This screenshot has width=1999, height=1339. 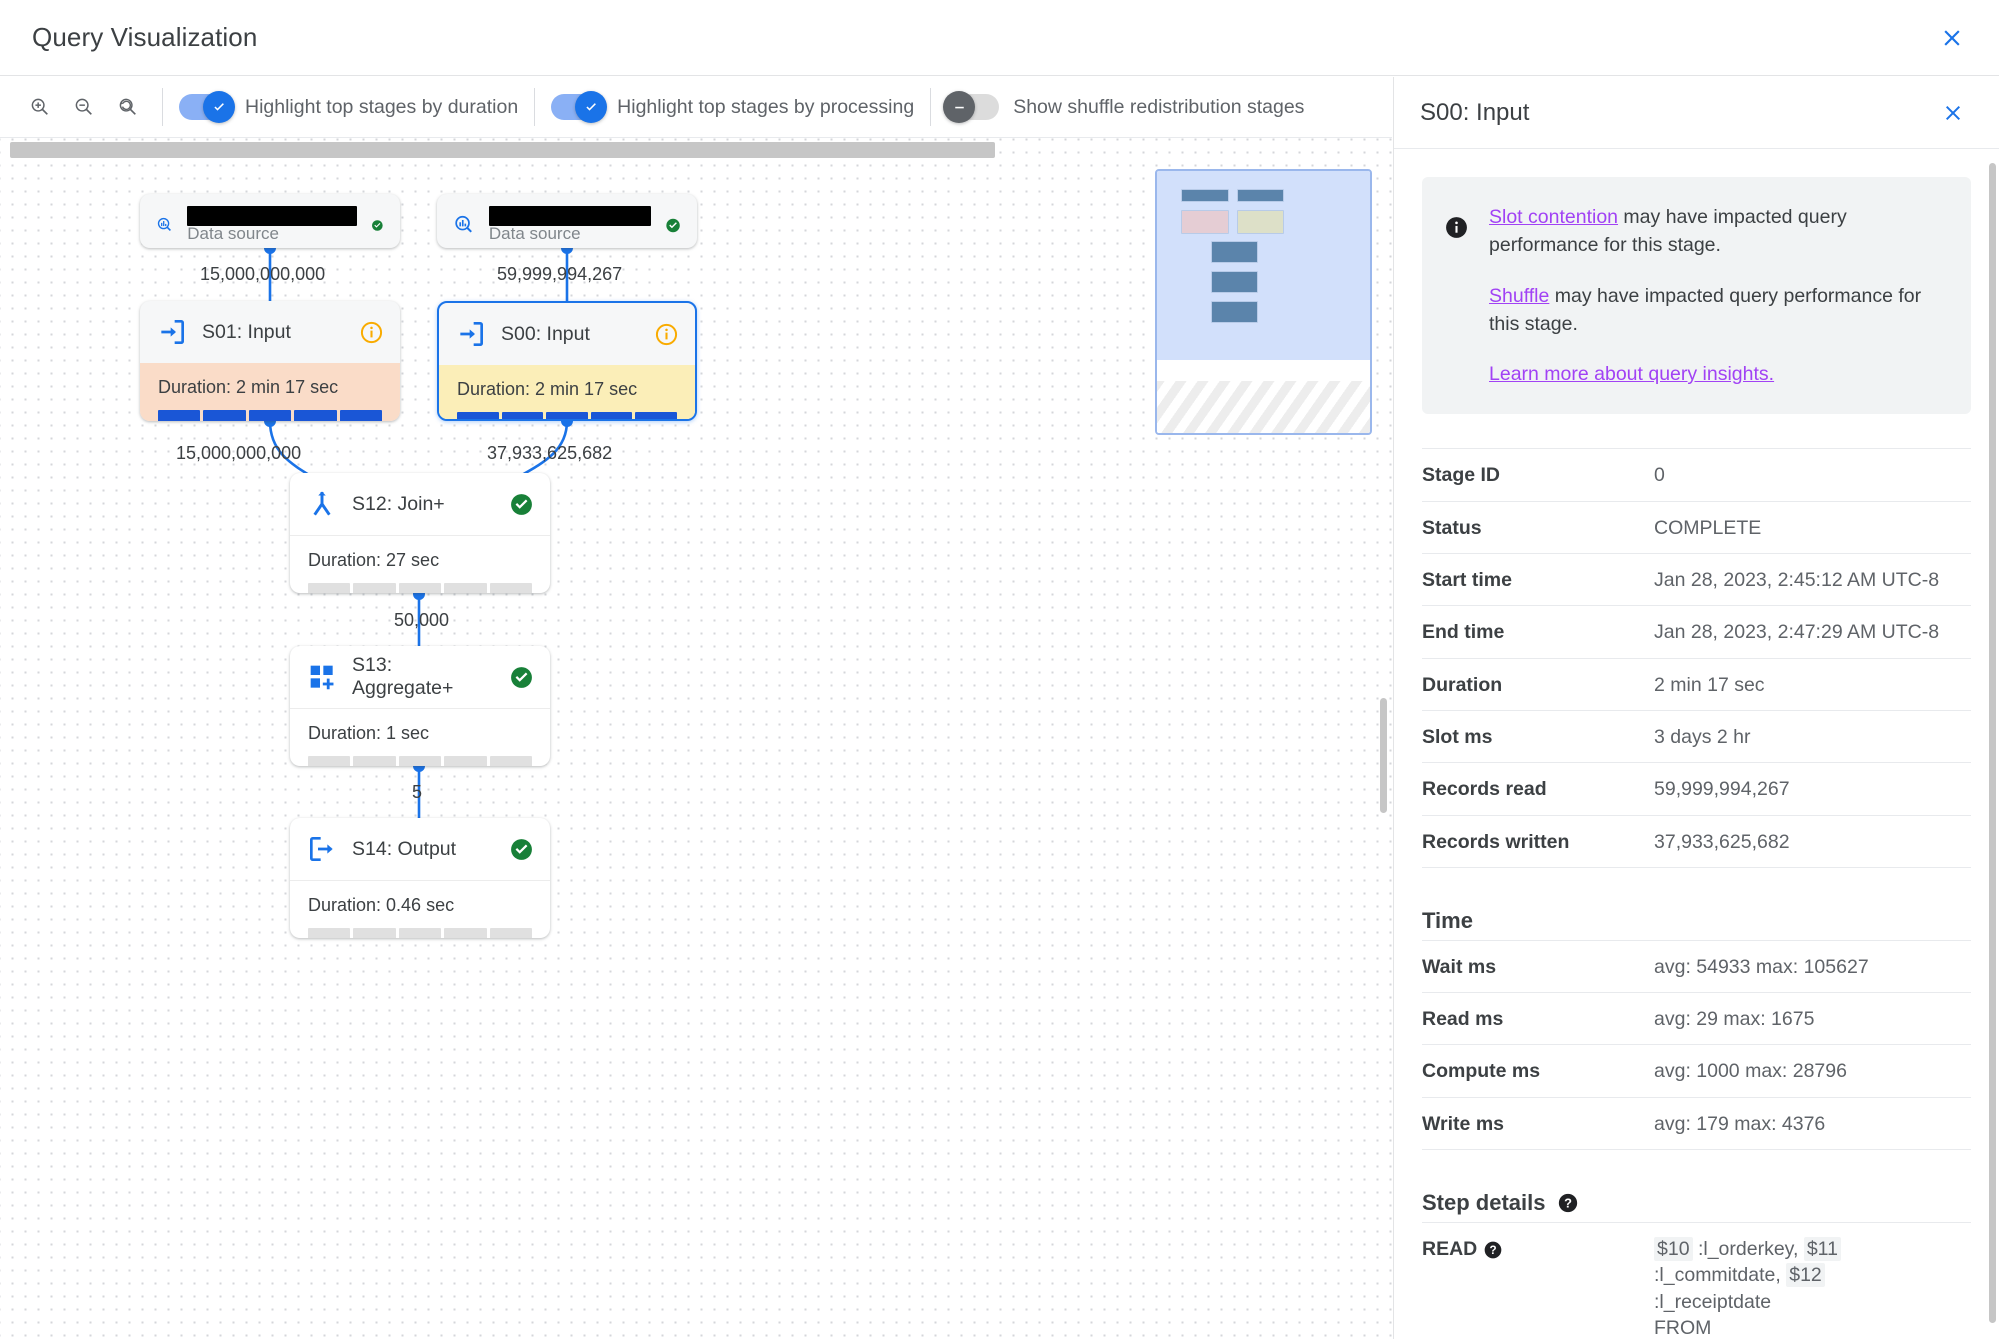 What do you see at coordinates (1484, 1203) in the screenshot?
I see `step-details-label: Step details` at bounding box center [1484, 1203].